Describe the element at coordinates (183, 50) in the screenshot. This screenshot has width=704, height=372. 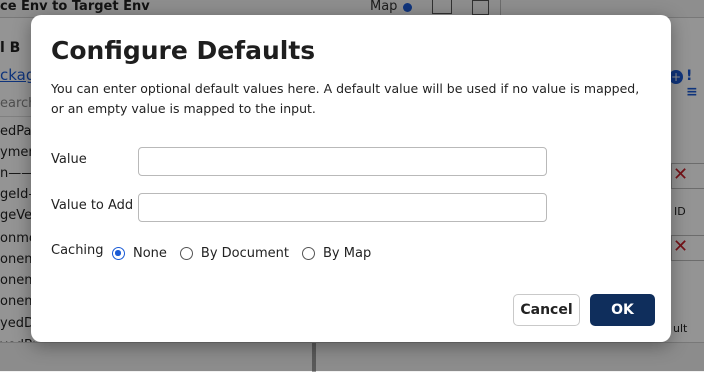
I see `dialog-title: Configure Defaults` at that location.